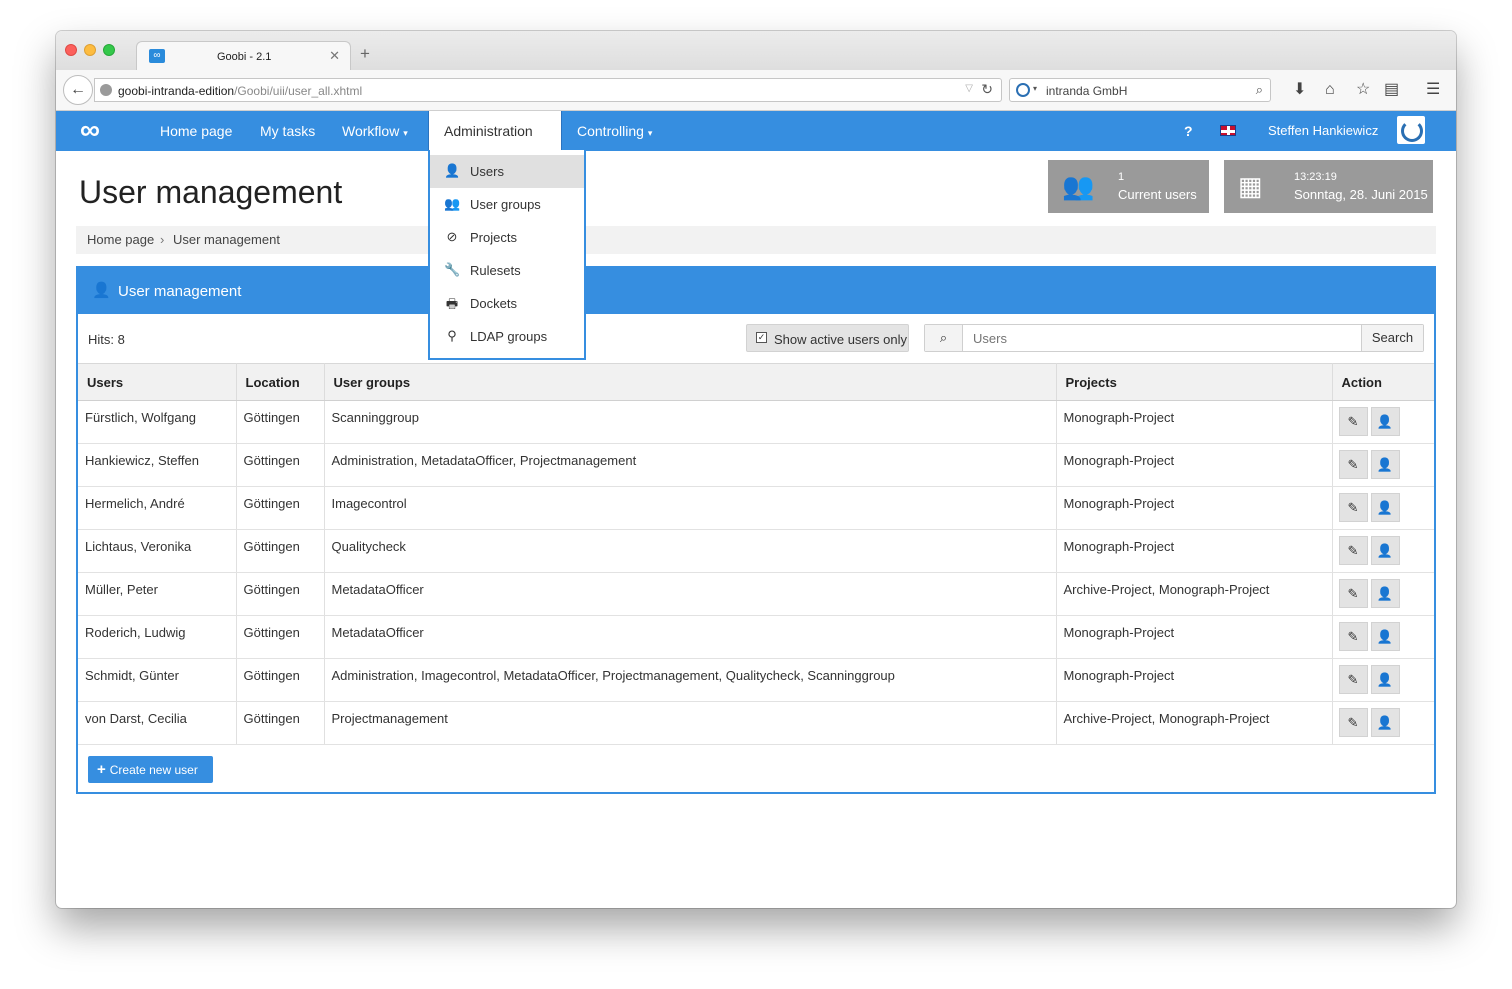 This screenshot has height=989, width=1512. Describe the element at coordinates (840, 339) in the screenshot. I see `show-active-users-label: Show active users only` at that location.